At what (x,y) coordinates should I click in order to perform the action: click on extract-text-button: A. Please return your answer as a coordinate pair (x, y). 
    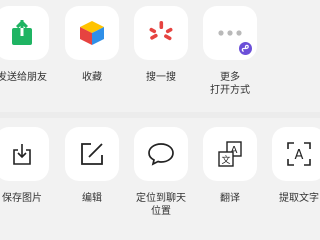
    Looking at the image, I should click on (296, 154).